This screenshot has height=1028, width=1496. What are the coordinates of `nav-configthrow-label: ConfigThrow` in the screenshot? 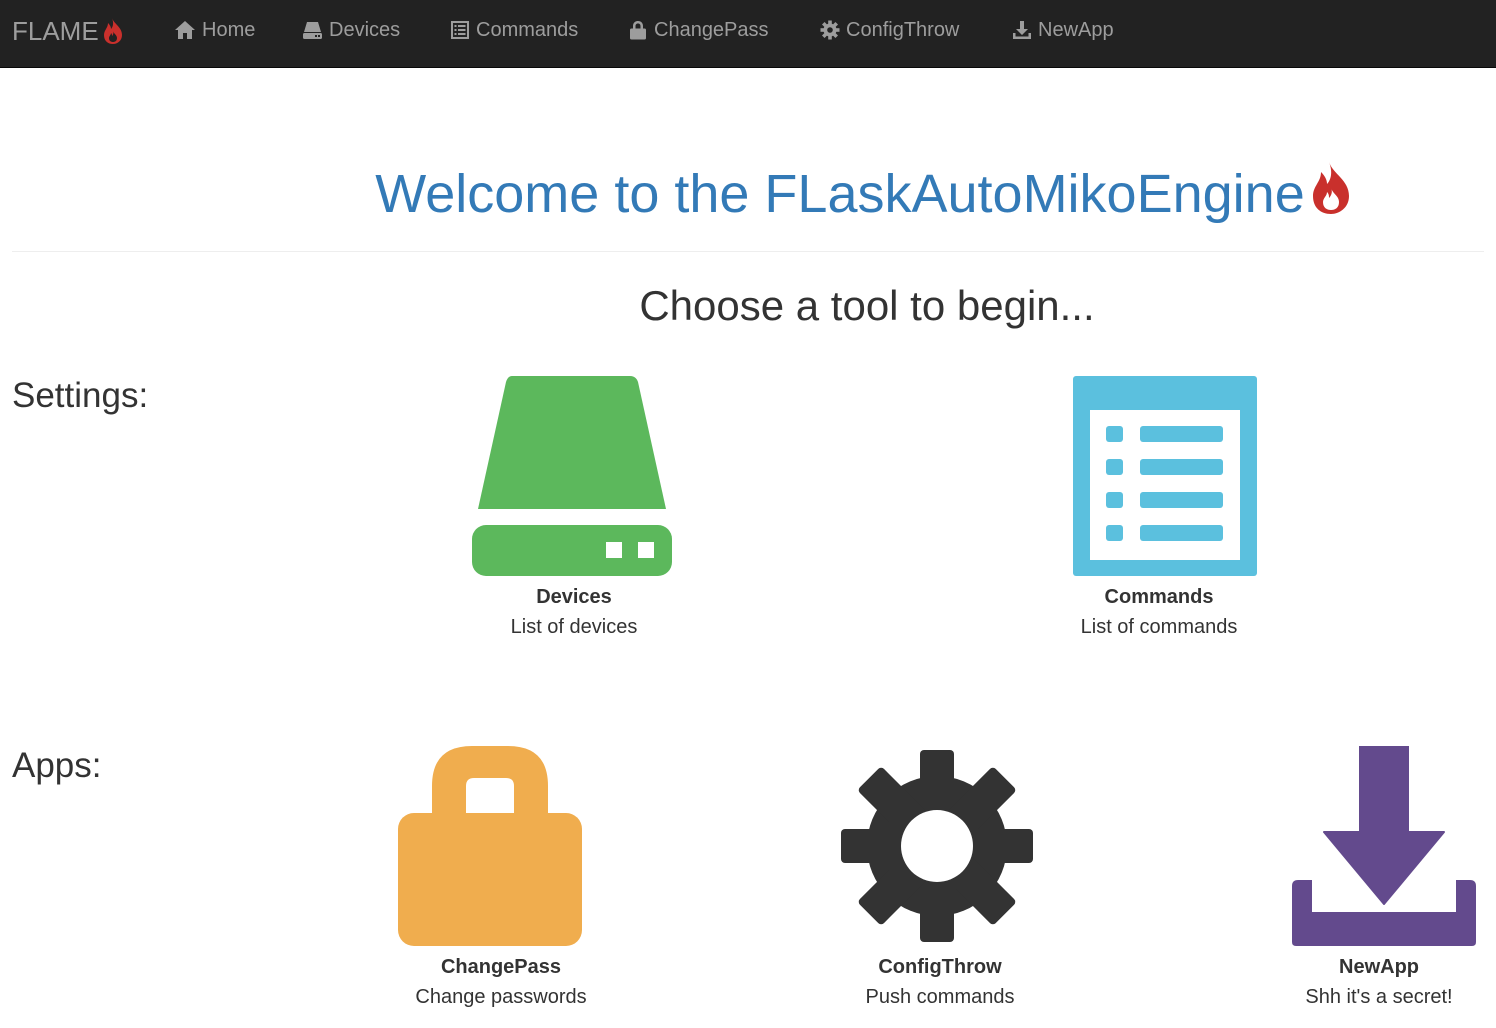 It's located at (903, 29).